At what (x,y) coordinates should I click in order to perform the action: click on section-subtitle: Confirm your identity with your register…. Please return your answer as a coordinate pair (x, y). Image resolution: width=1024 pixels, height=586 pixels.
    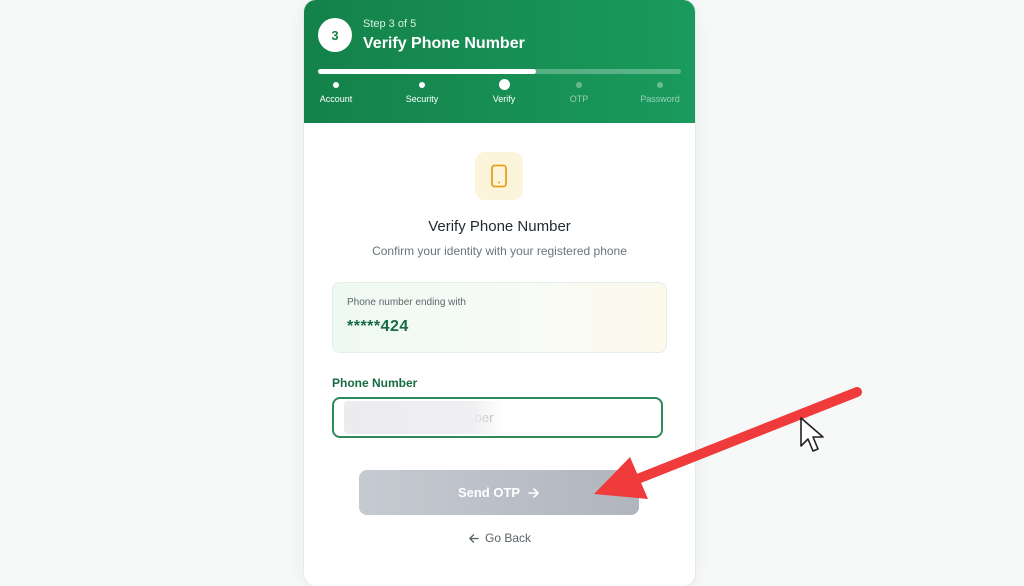
    Looking at the image, I should click on (499, 251).